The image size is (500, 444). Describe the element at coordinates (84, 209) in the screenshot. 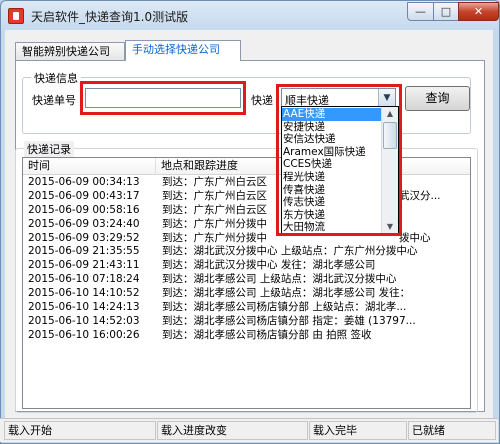

I see `row-time: 2015-06-09 00:58:16` at that location.